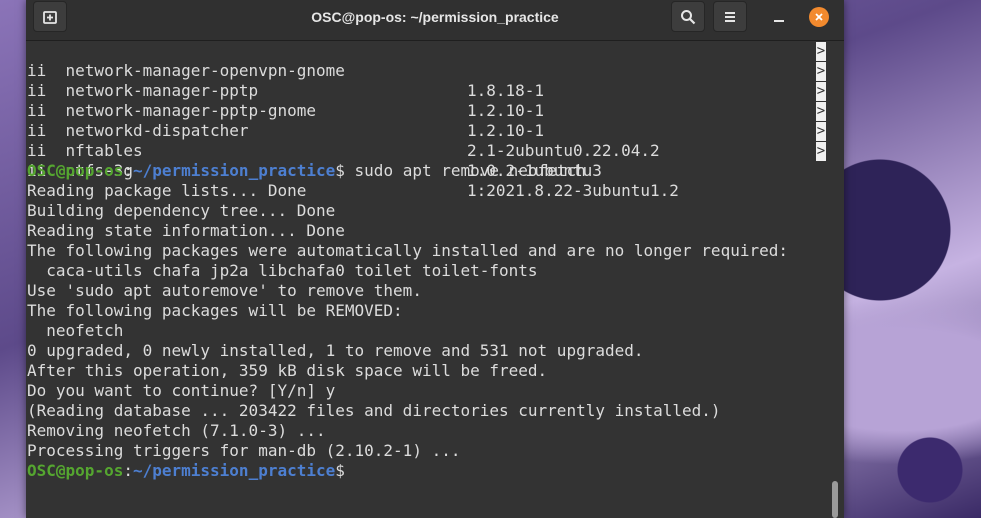 The height and width of the screenshot is (518, 981). Describe the element at coordinates (417, 90) in the screenshot. I see `package-row: ii network-manager-pptp 1.2.10-1` at that location.